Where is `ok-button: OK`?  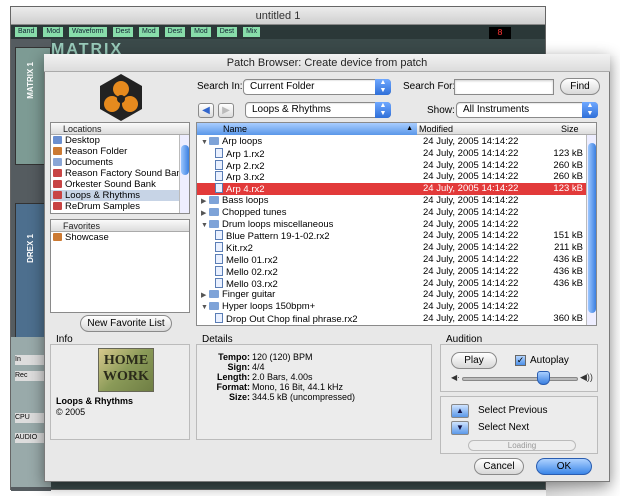 ok-button: OK is located at coordinates (564, 466).